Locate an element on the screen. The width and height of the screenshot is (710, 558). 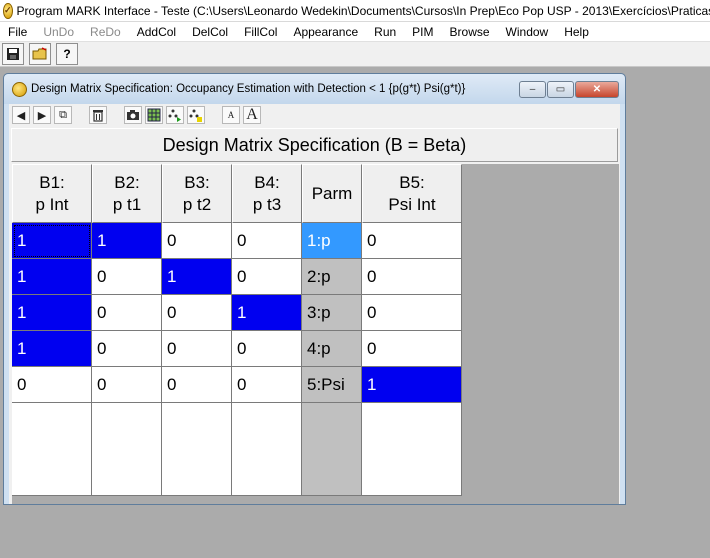
mark-logo-icon: ✓ is located at coordinates (8, 10).